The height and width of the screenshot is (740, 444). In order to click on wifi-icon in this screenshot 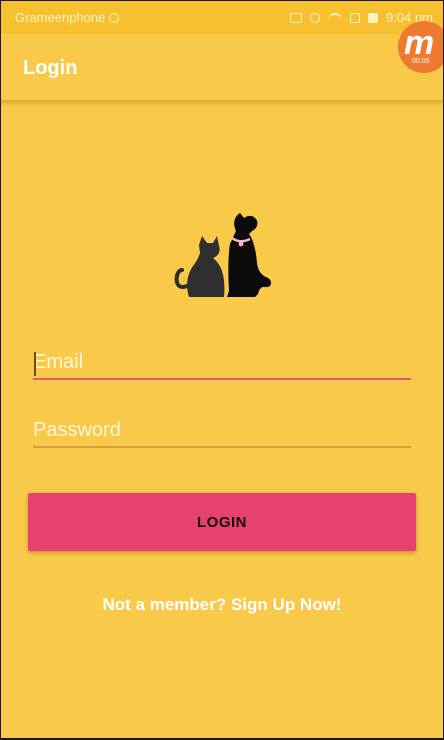, I will do `click(335, 17)`.